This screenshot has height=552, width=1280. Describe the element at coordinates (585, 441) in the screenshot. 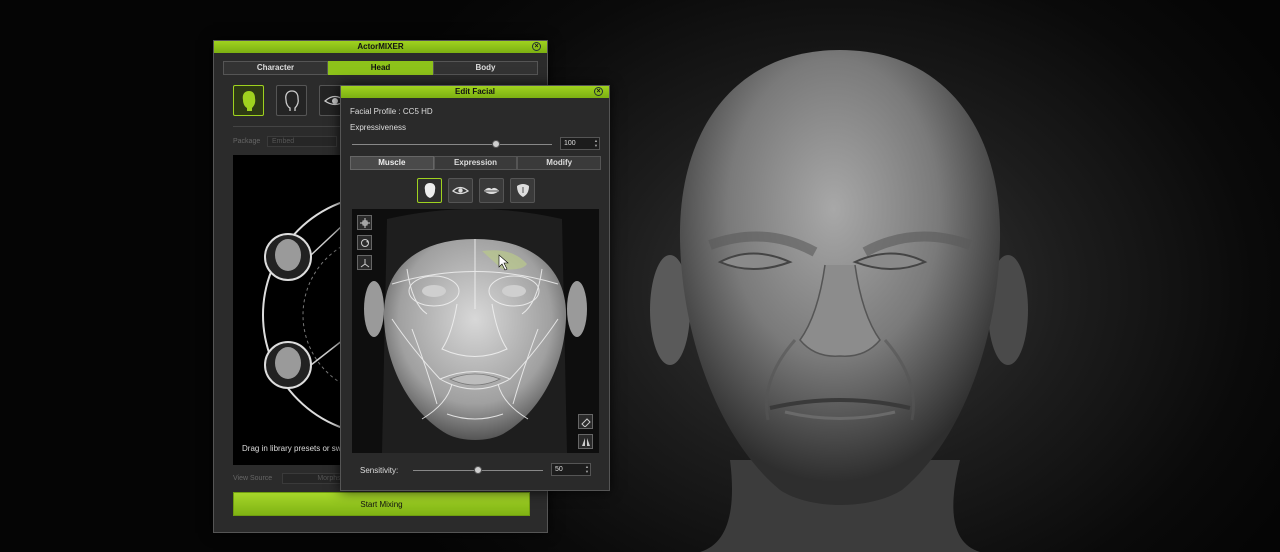

I see `mirror-icon` at that location.